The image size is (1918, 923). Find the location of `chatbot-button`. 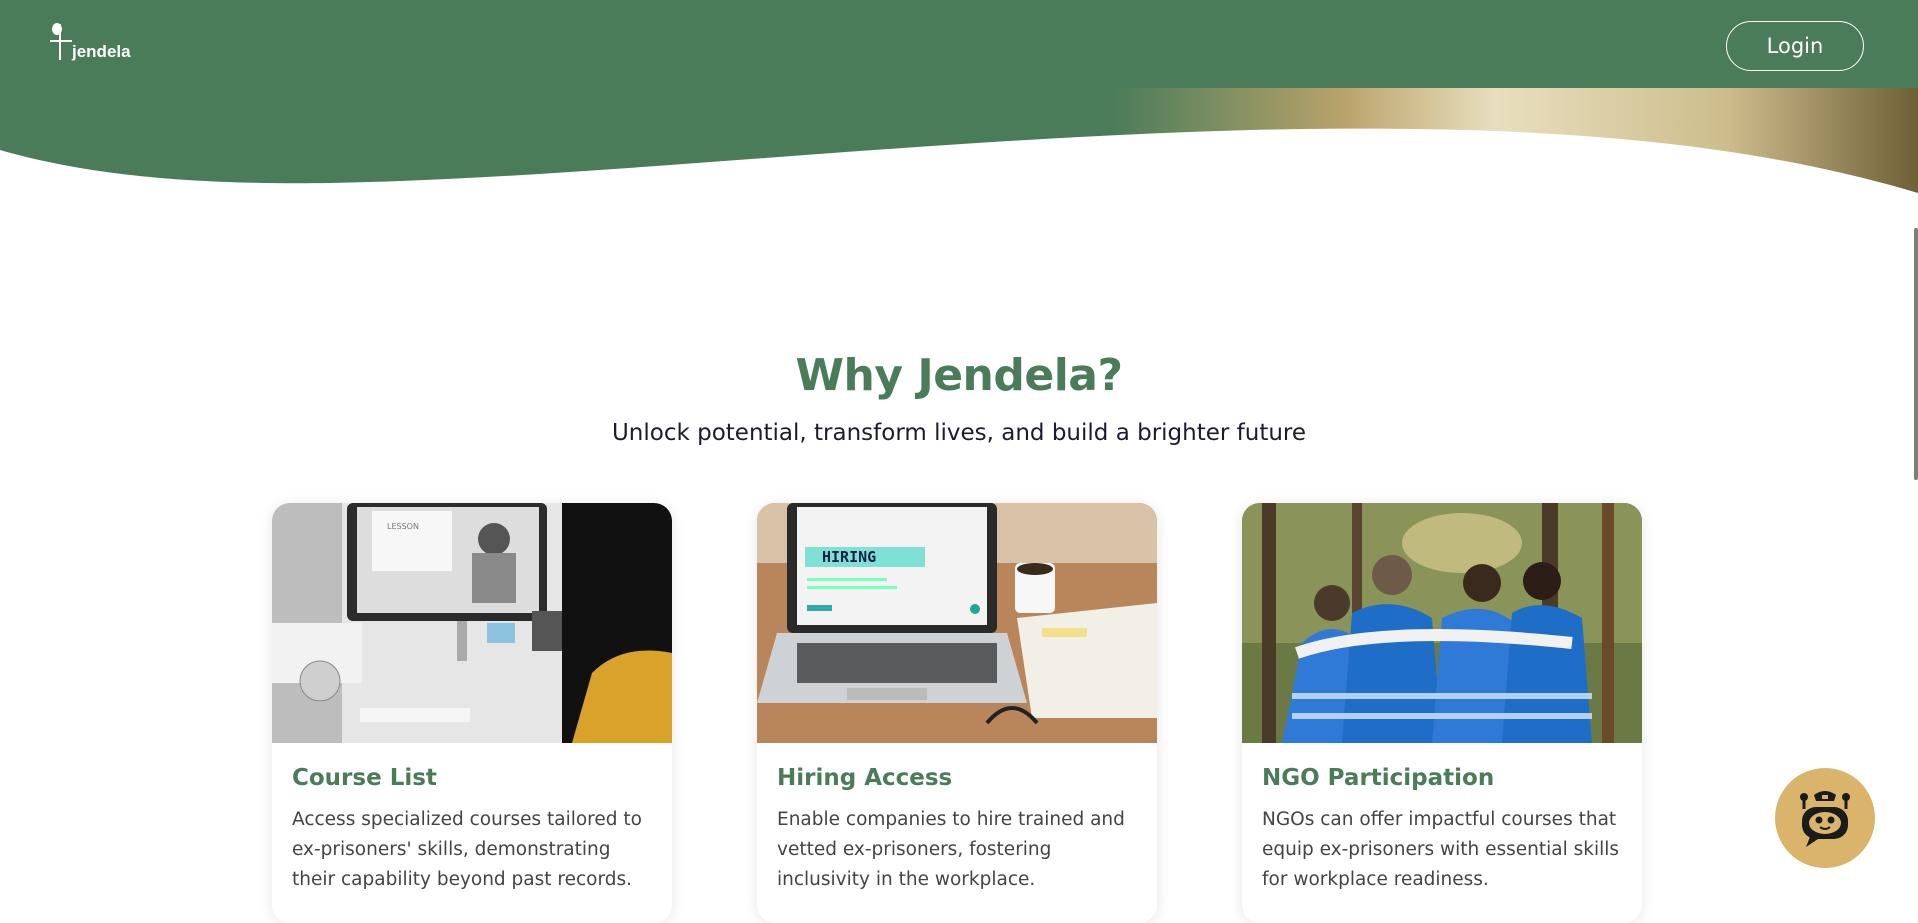

chatbot-button is located at coordinates (1825, 818).